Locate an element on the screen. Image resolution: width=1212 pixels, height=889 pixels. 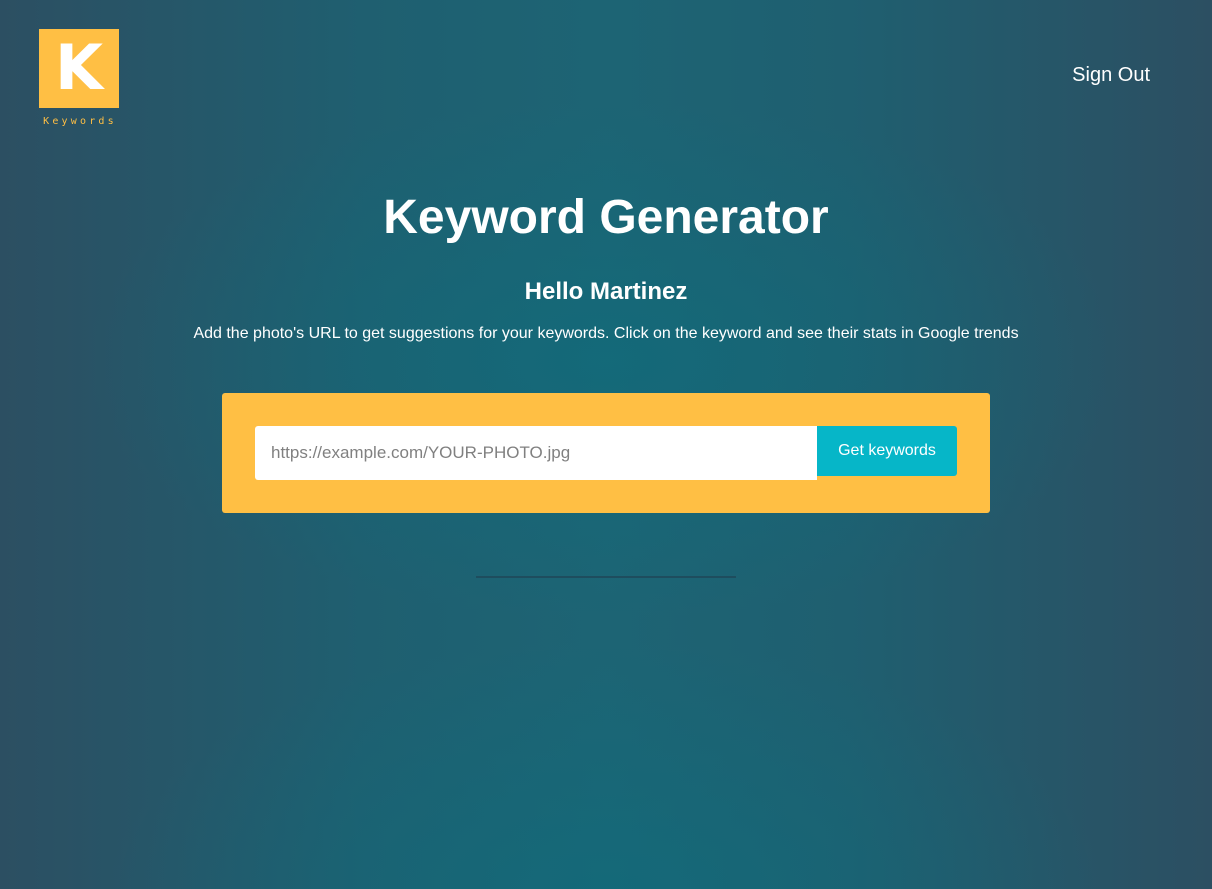
sign-out-link: Sign Out is located at coordinates (1111, 75).